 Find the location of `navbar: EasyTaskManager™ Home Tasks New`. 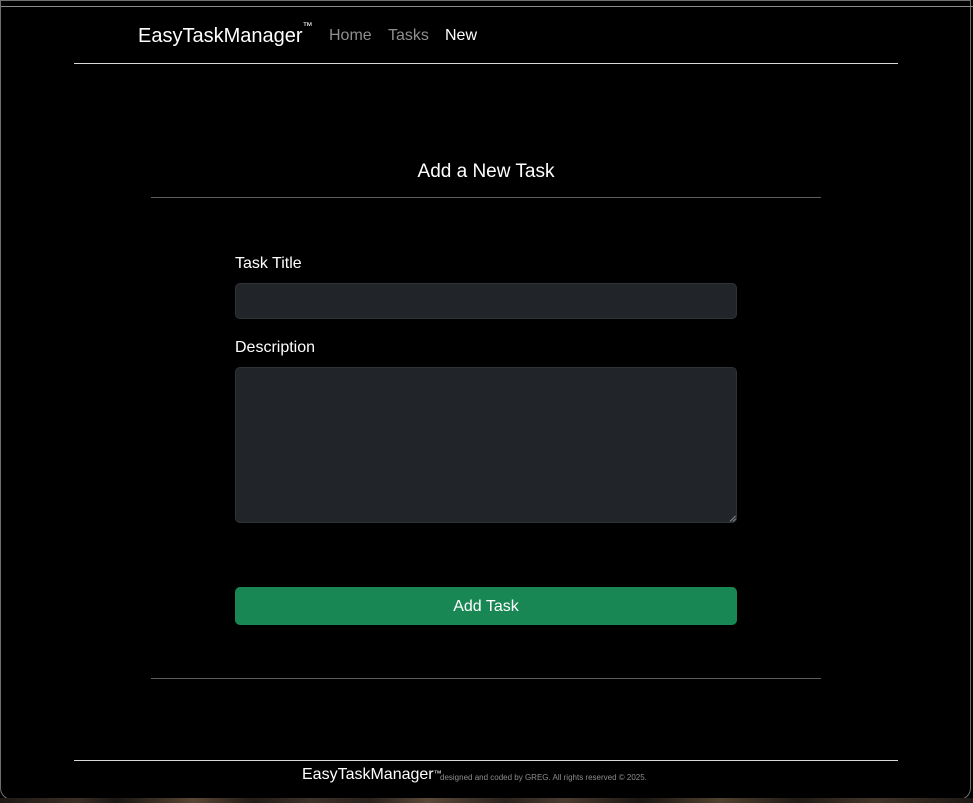

navbar: EasyTaskManager™ Home Tasks New is located at coordinates (486, 35).